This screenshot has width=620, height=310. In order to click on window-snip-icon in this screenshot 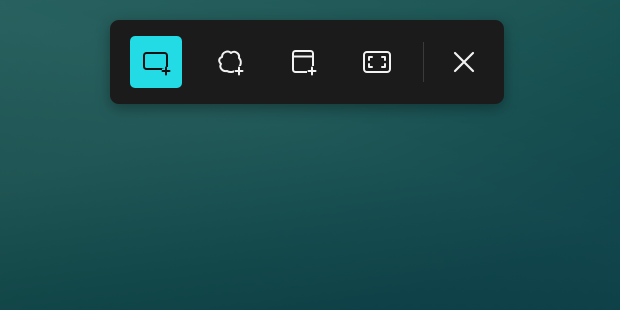, I will do `click(304, 63)`.